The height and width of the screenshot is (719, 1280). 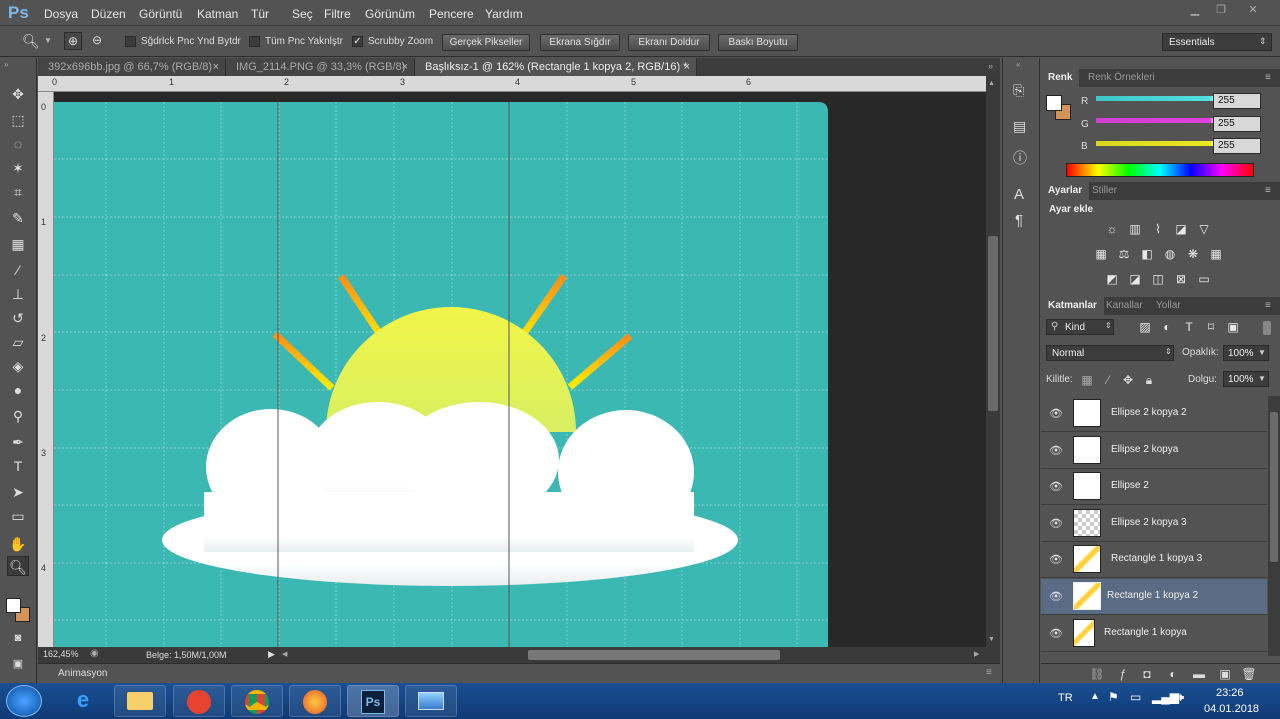 What do you see at coordinates (669, 42) in the screenshot?
I see `fill-screen-button: Ekranı Doldur` at bounding box center [669, 42].